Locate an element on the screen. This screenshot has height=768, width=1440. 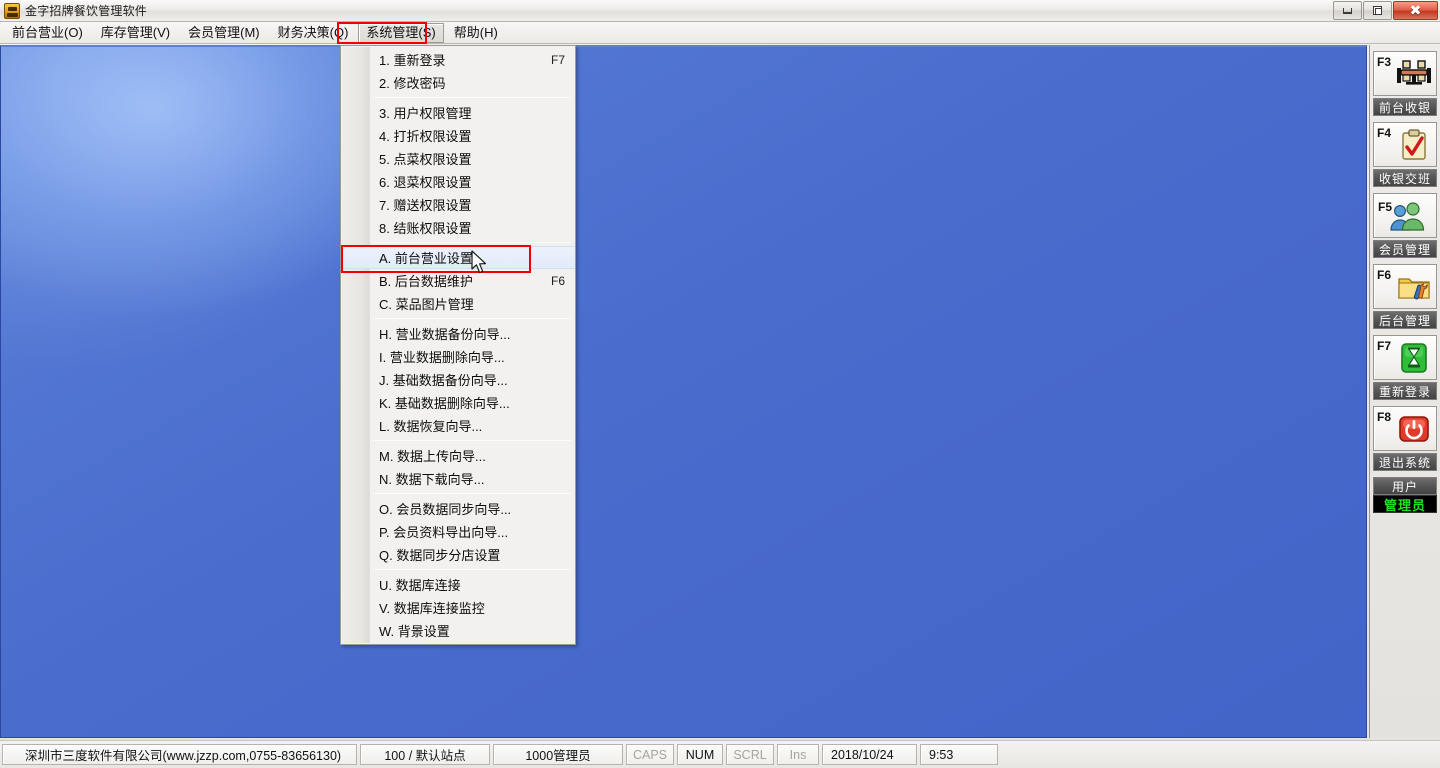
menu-item-settlement-permissions: 8. 结账权限设置 is located at coordinates (458, 227).